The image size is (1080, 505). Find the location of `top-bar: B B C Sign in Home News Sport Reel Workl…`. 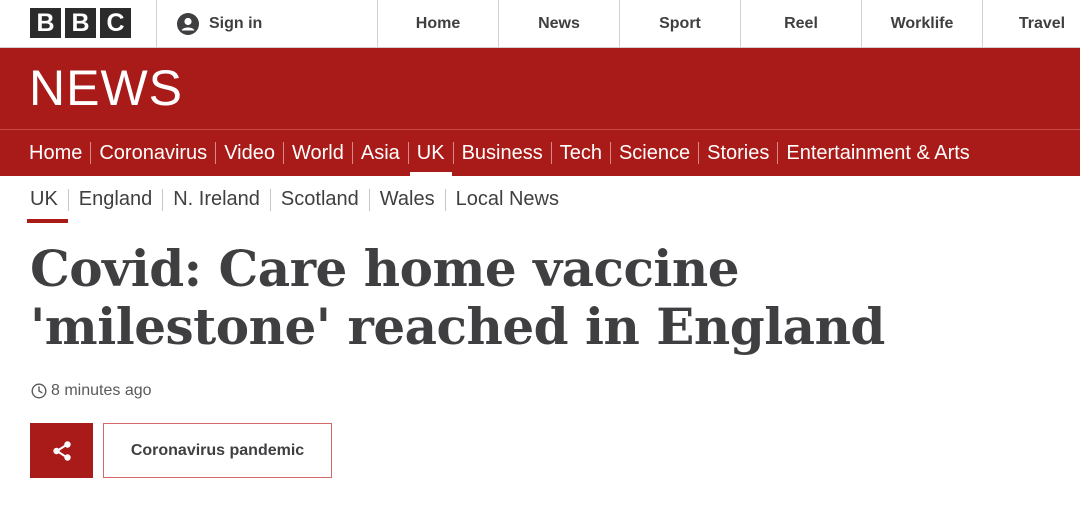

top-bar: B B C Sign in Home News Sport Reel Workl… is located at coordinates (540, 24).